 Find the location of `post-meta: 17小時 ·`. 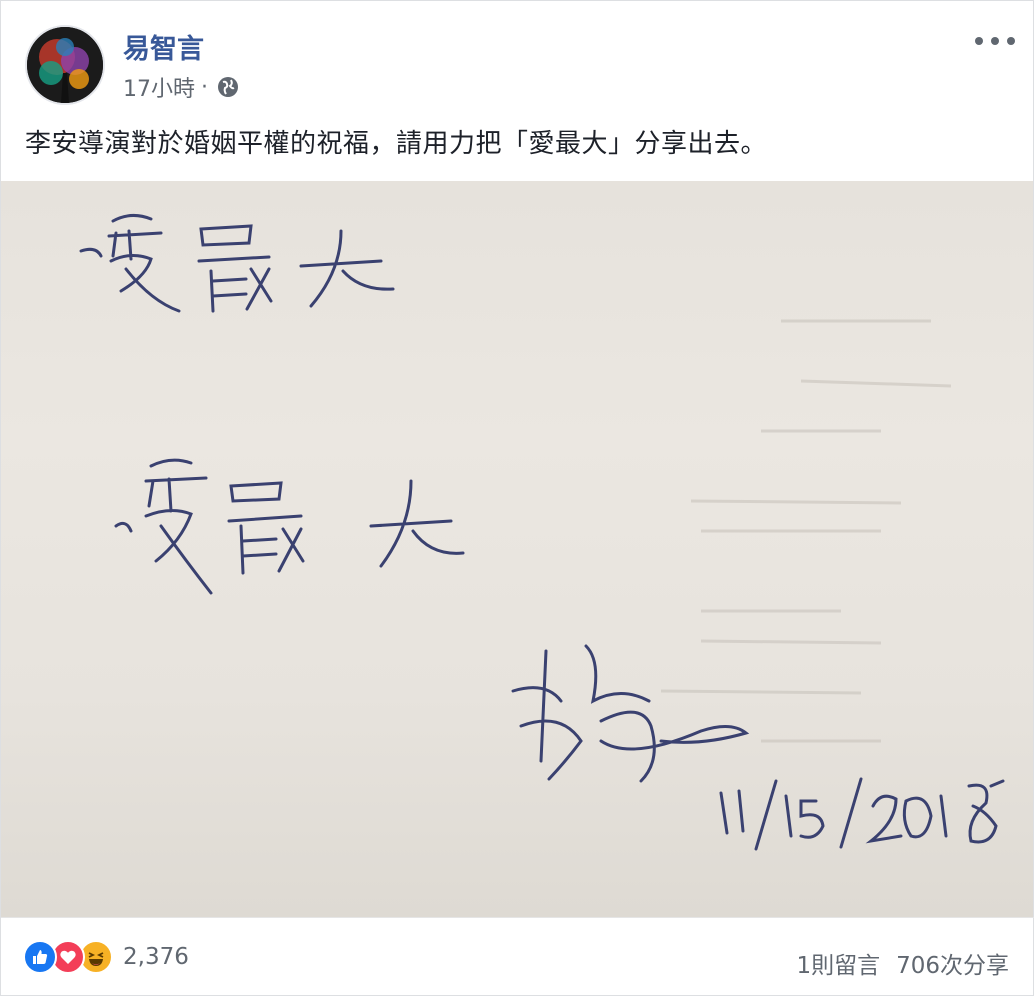

post-meta: 17小時 · is located at coordinates (181, 87).